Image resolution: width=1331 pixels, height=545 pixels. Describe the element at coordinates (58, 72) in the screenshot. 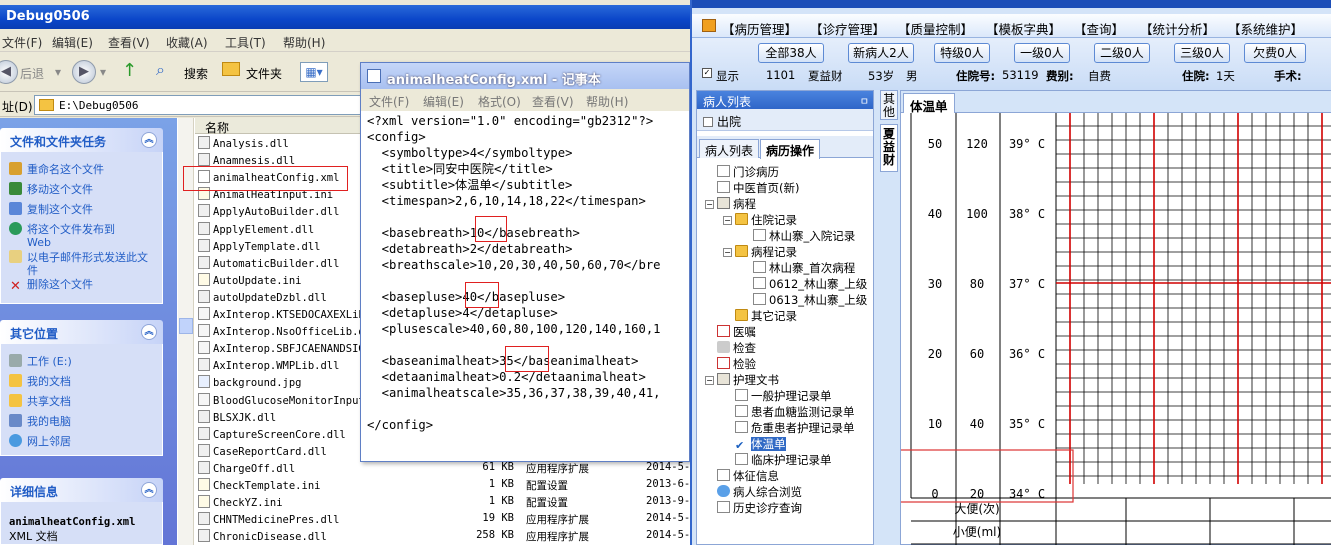

I see `back-dropdown-icon: ▾` at that location.